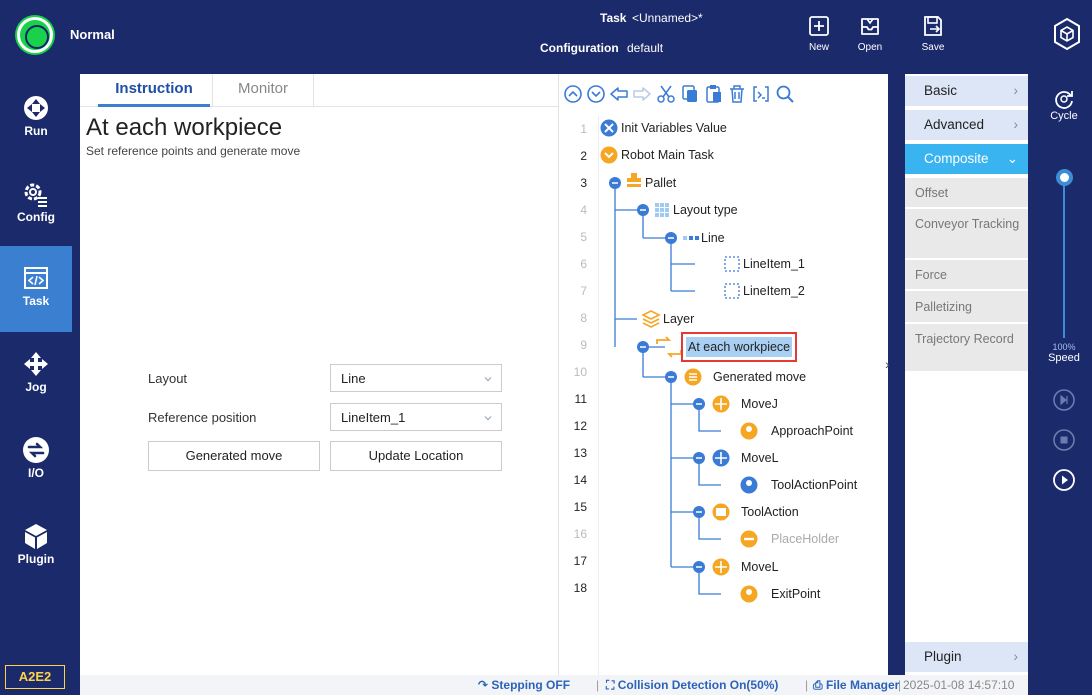 Image resolution: width=1092 pixels, height=695 pixels. I want to click on line-item-icon, so click(732, 291).